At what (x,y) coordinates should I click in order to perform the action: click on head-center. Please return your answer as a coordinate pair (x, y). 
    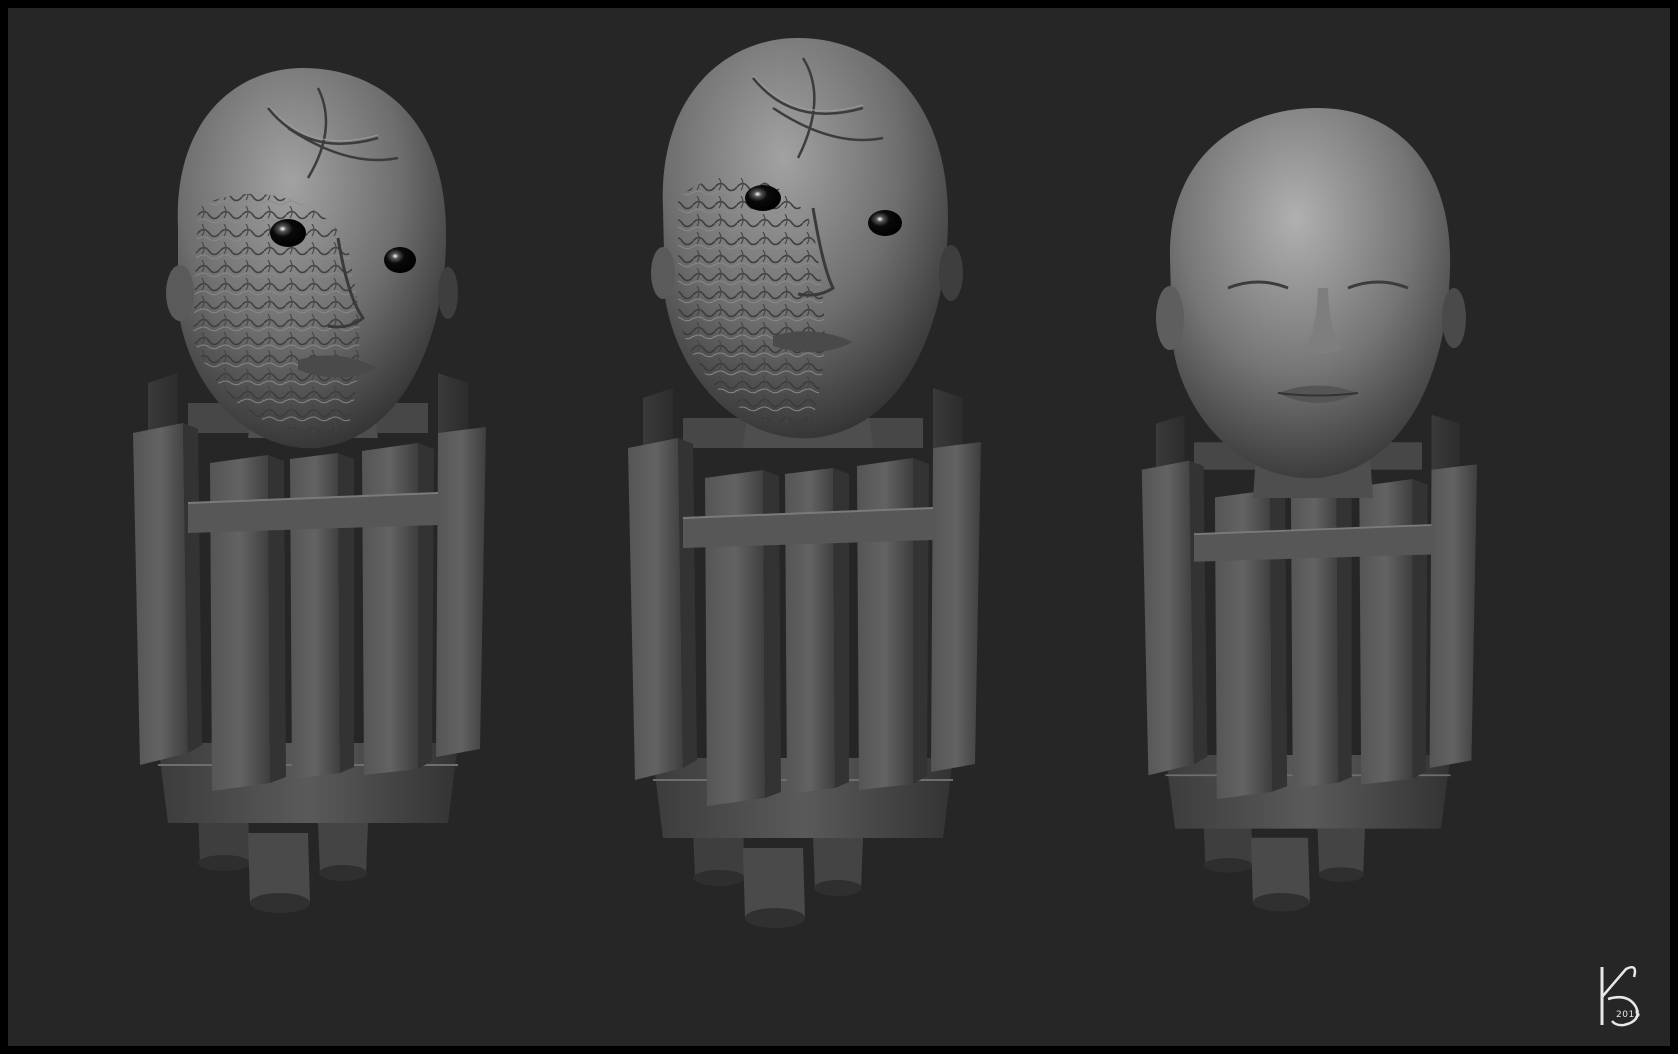
    Looking at the image, I should click on (807, 238).